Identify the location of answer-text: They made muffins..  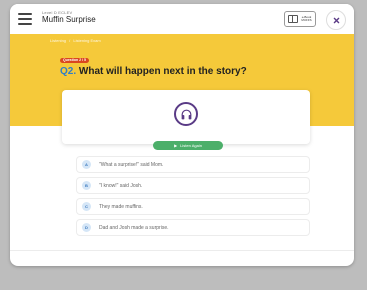
(121, 206).